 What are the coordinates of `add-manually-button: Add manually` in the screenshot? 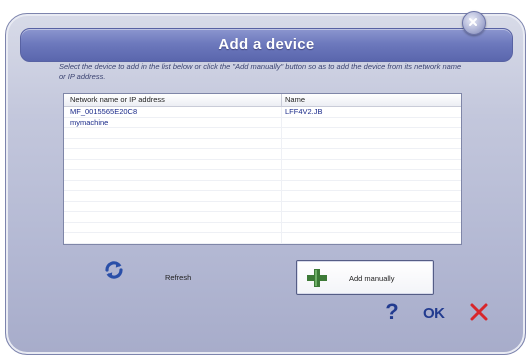 It's located at (365, 277).